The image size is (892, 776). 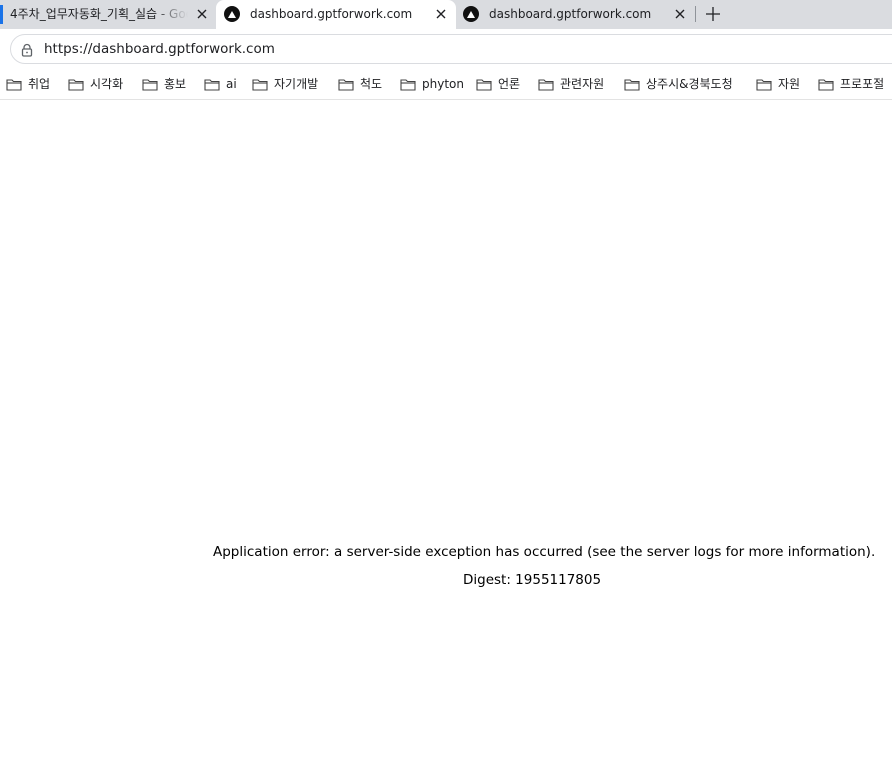 I want to click on bookmark-label: 홍보, so click(x=175, y=83).